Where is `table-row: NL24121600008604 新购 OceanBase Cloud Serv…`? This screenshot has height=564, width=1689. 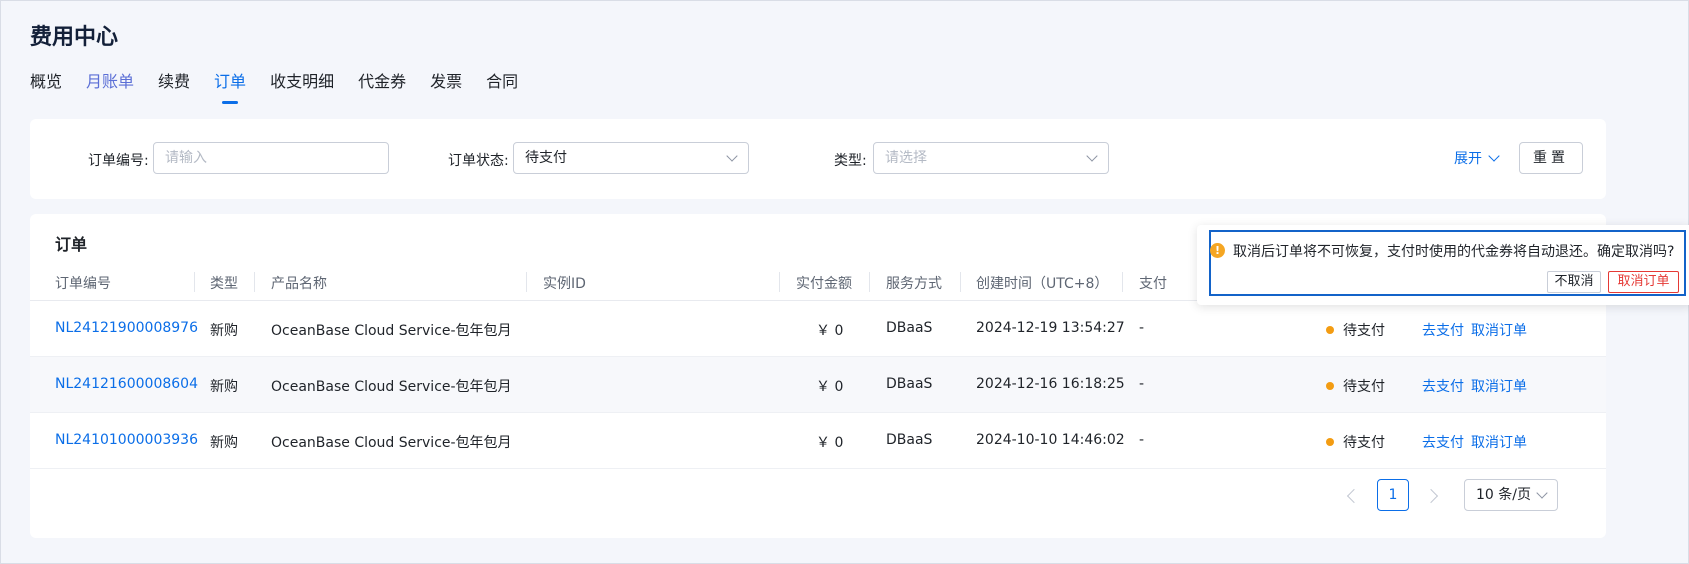
table-row: NL24121600008604 新购 OceanBase Cloud Serv… is located at coordinates (818, 385).